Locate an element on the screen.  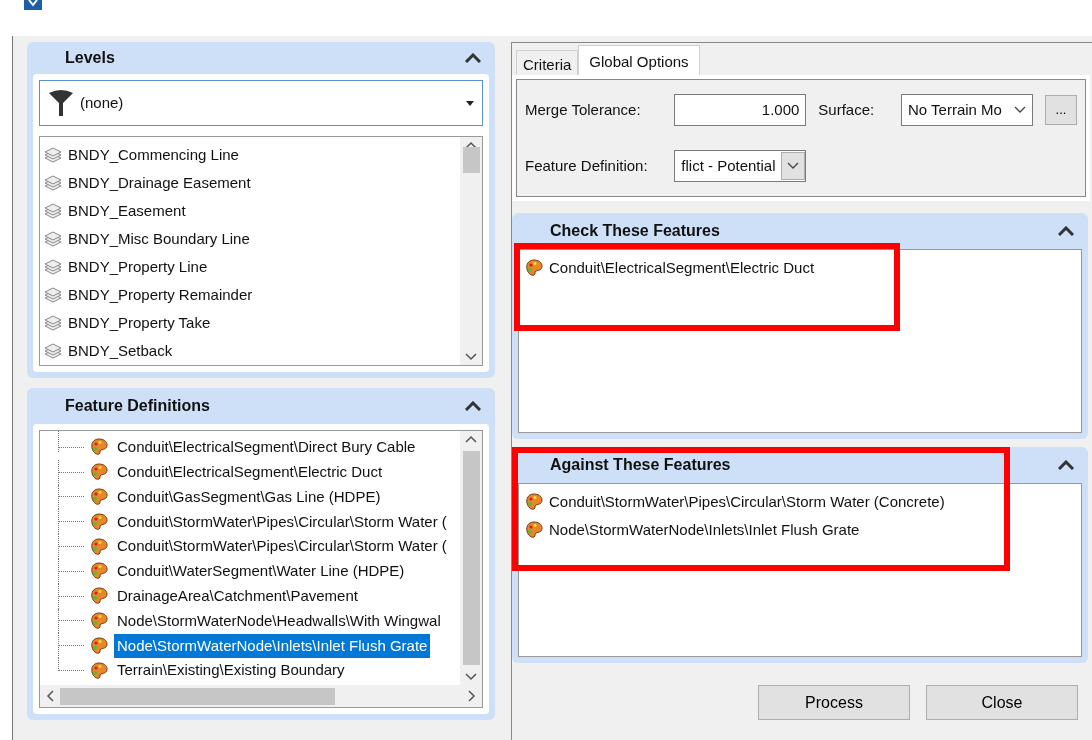
filter-dropdown: (none) is located at coordinates (261, 103).